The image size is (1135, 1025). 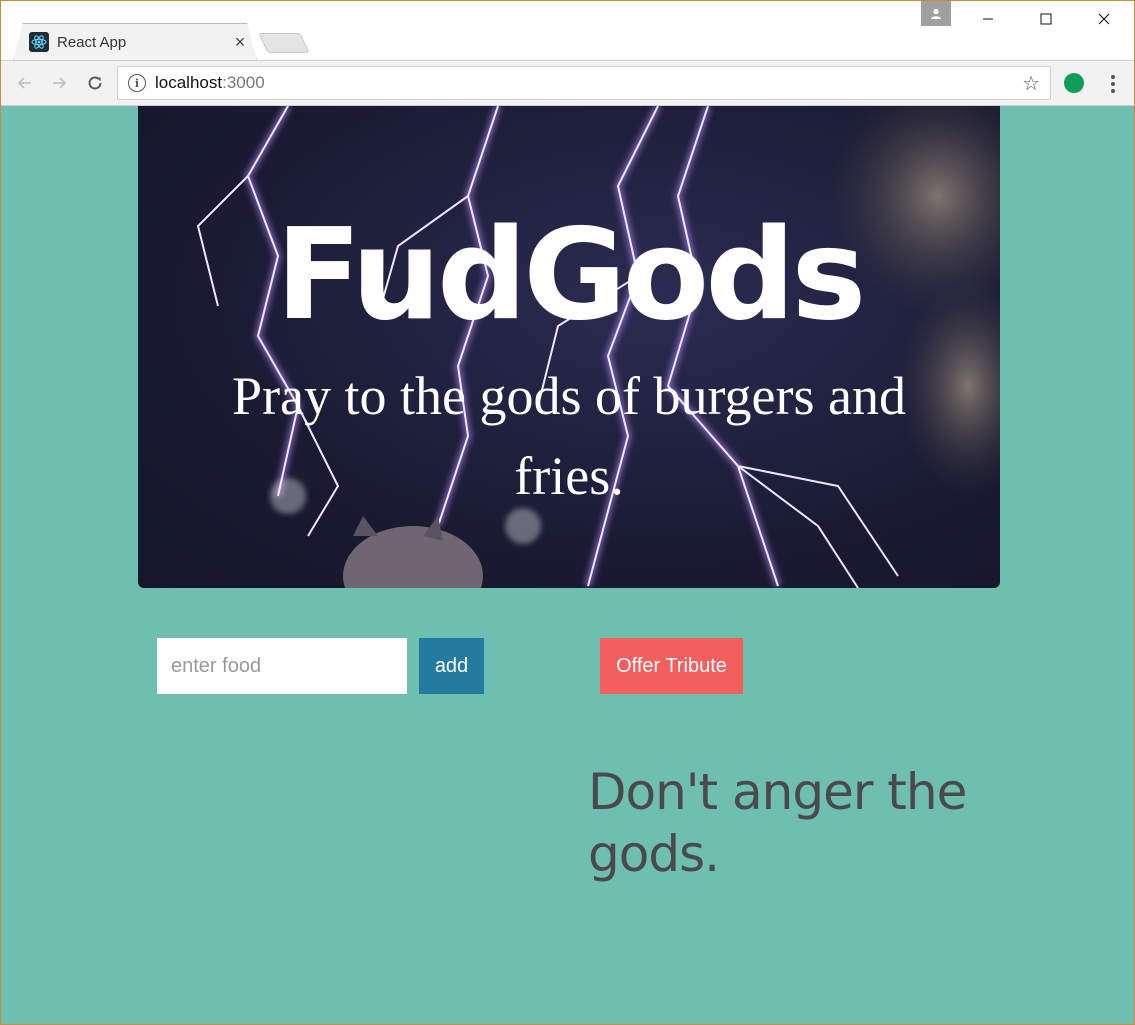 What do you see at coordinates (1104, 19) in the screenshot?
I see `close-window-button` at bounding box center [1104, 19].